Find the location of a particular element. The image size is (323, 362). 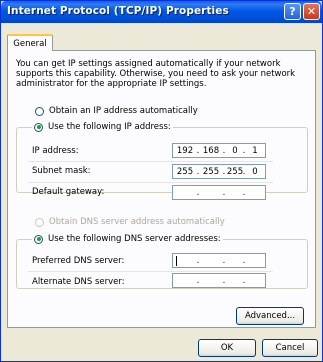

radio-label: Obtain DNS server address automatically is located at coordinates (137, 222).